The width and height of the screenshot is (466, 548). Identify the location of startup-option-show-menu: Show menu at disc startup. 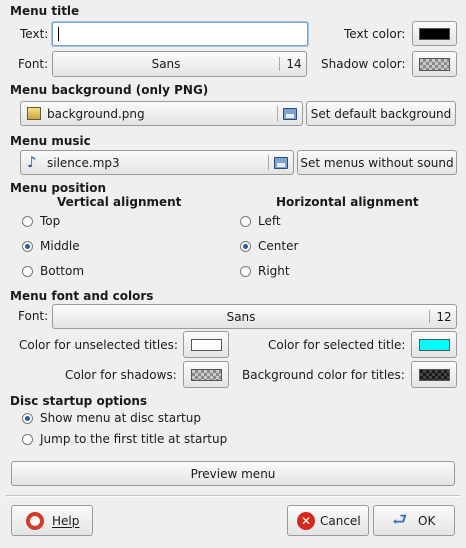
(120, 418).